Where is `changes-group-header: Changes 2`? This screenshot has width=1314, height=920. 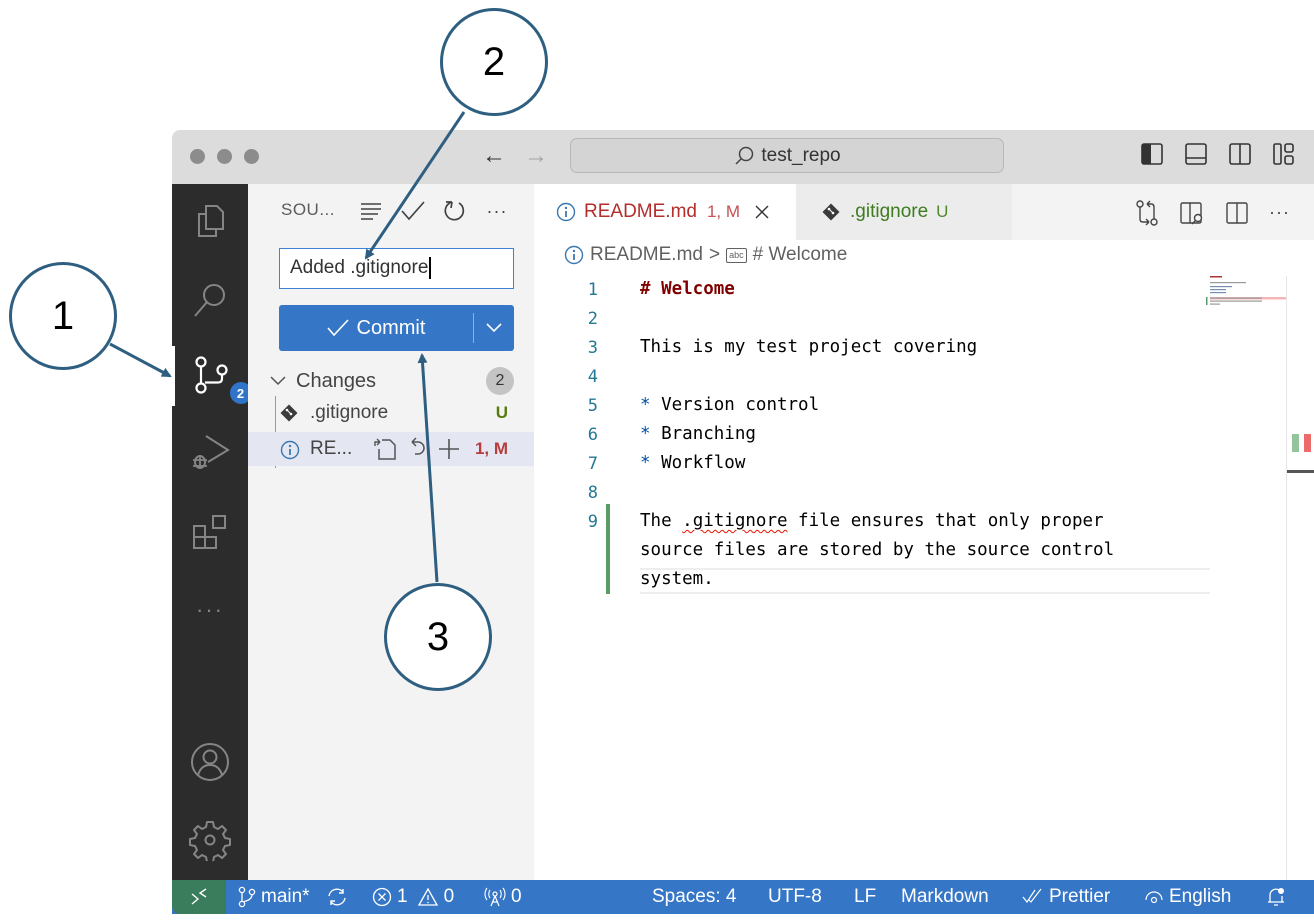
changes-group-header: Changes 2 is located at coordinates (392, 381).